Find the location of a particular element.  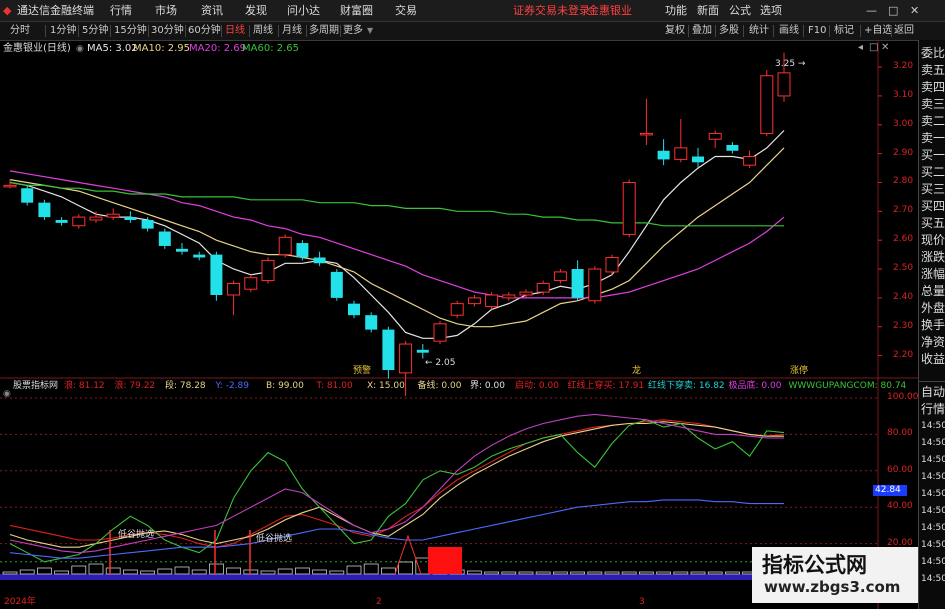

menu-formula: 公式 is located at coordinates (740, 10).